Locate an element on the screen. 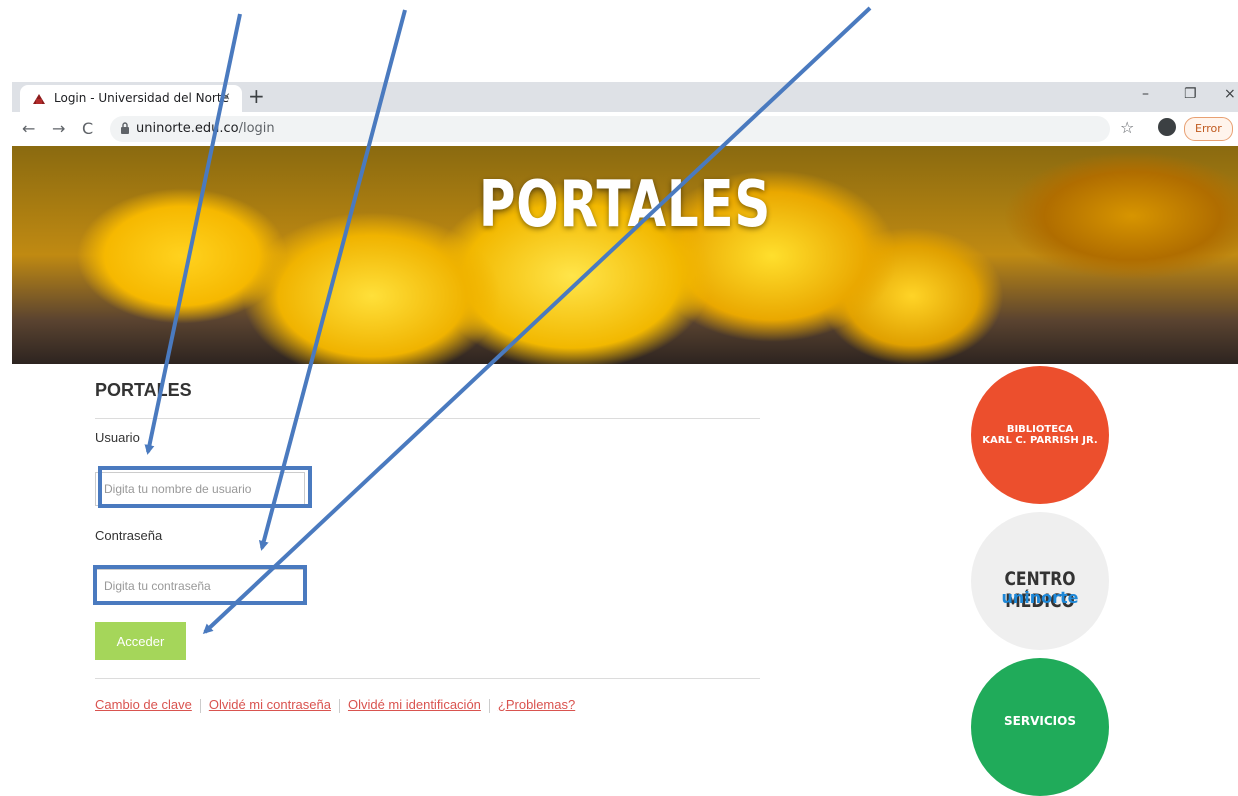 Image resolution: width=1238 pixels, height=796 pixels. minimize-button: – is located at coordinates (1145, 94).